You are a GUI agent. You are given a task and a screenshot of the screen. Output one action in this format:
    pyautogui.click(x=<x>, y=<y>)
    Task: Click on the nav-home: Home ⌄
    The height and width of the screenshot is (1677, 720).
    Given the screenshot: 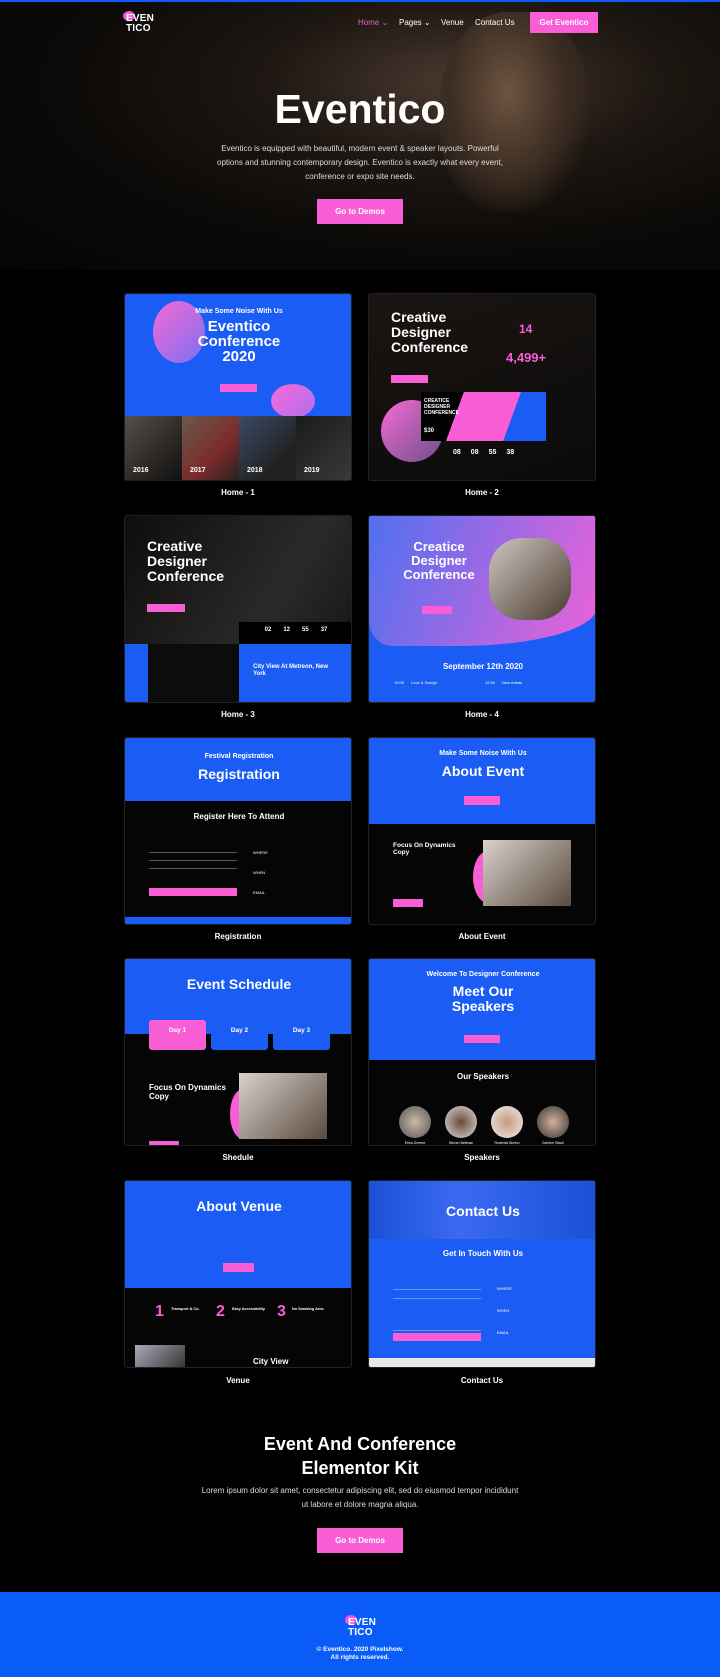 What is the action you would take?
    pyautogui.click(x=373, y=22)
    